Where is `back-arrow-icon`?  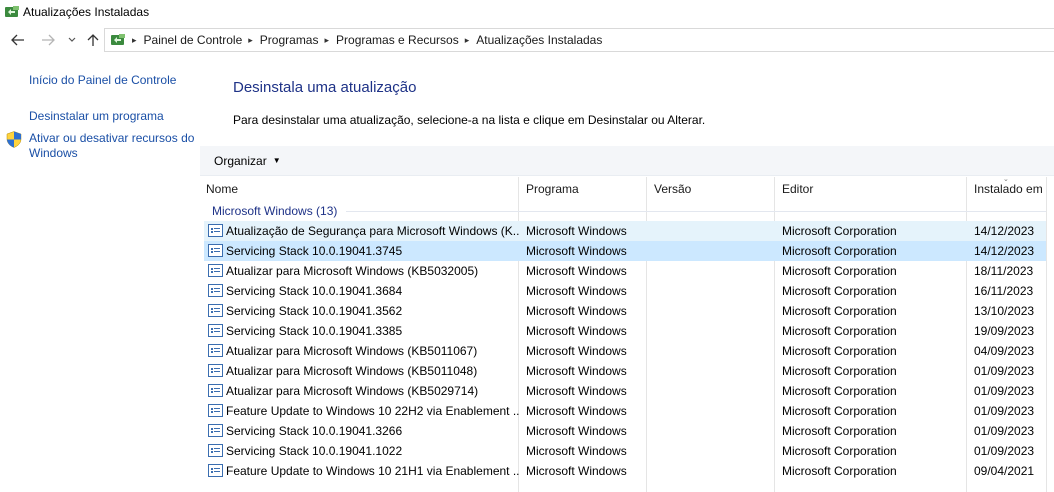
back-arrow-icon is located at coordinates (18, 40).